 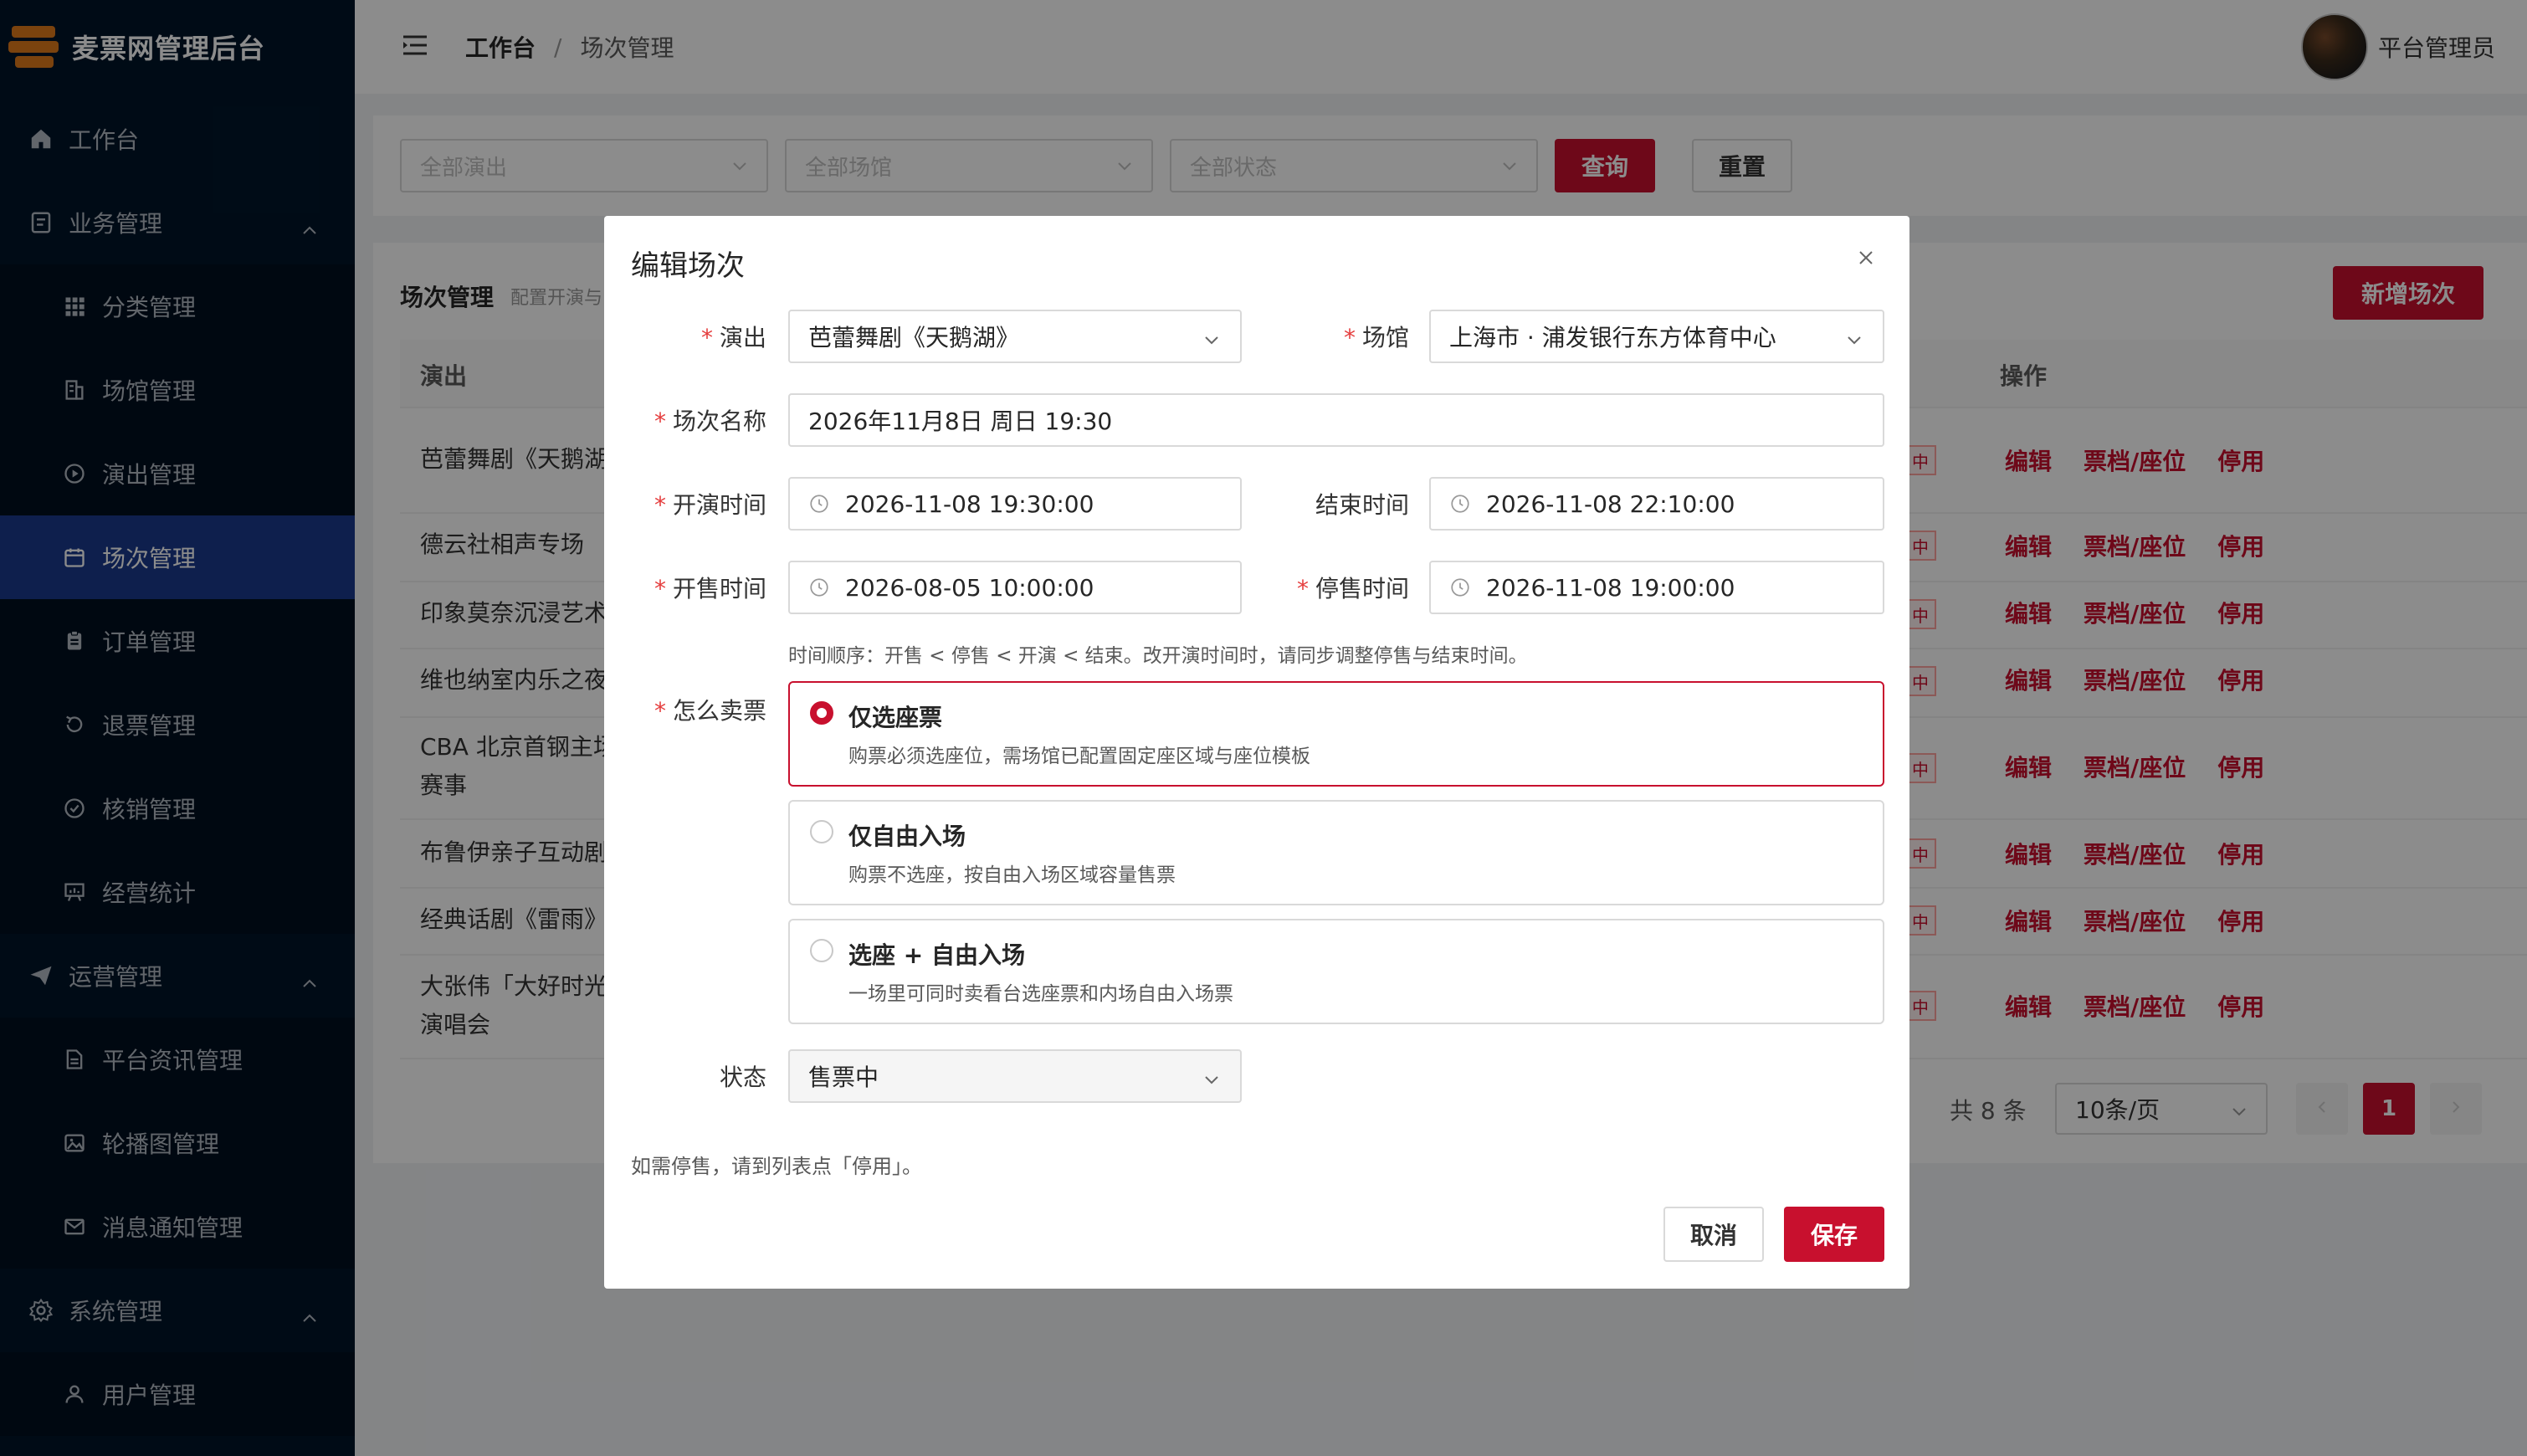 What do you see at coordinates (1336, 734) in the screenshot?
I see `sell-option-seat-only: 仅选座票 购票必须选座位，需场馆已配置固定座区域与座位模板` at bounding box center [1336, 734].